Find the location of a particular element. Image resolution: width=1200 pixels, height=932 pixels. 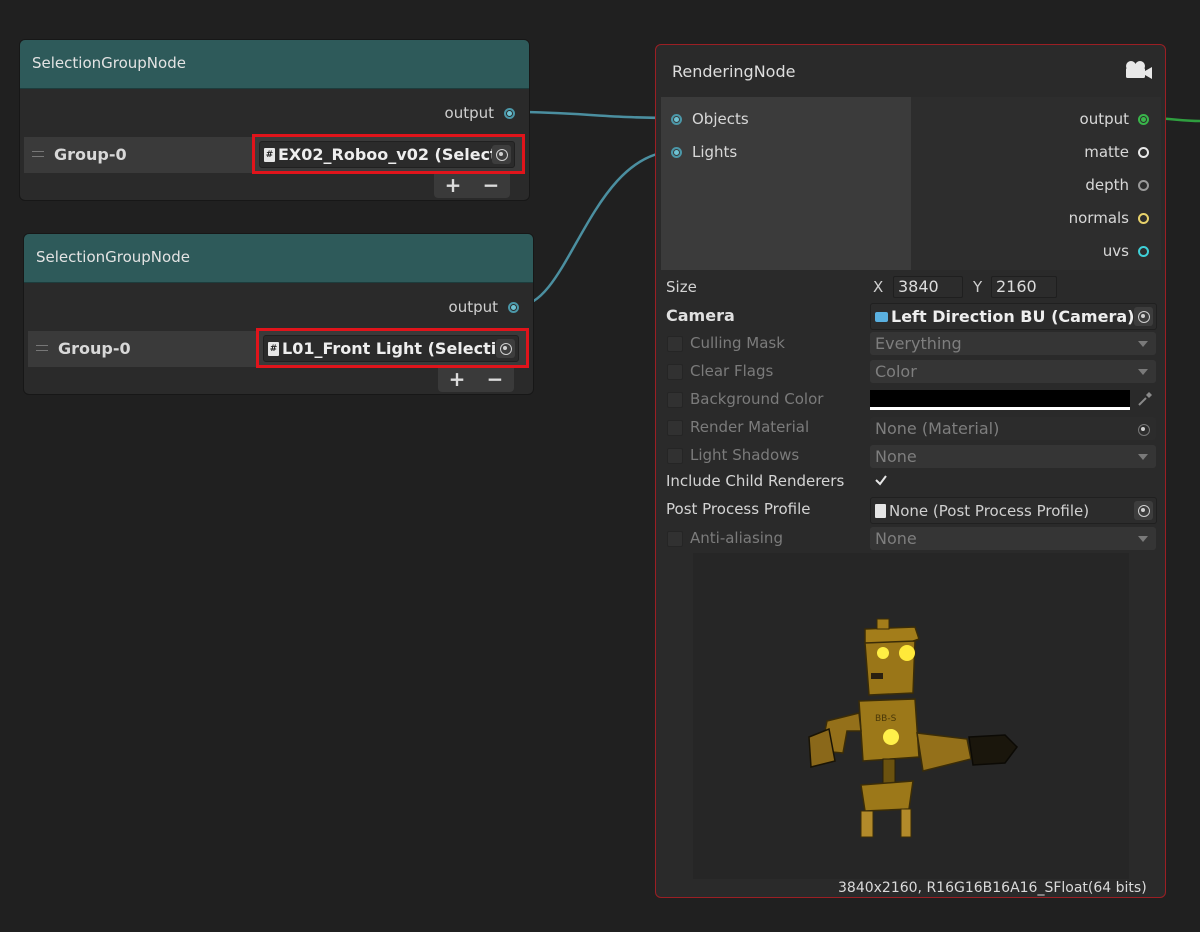

size-label: Size is located at coordinates (681, 287).